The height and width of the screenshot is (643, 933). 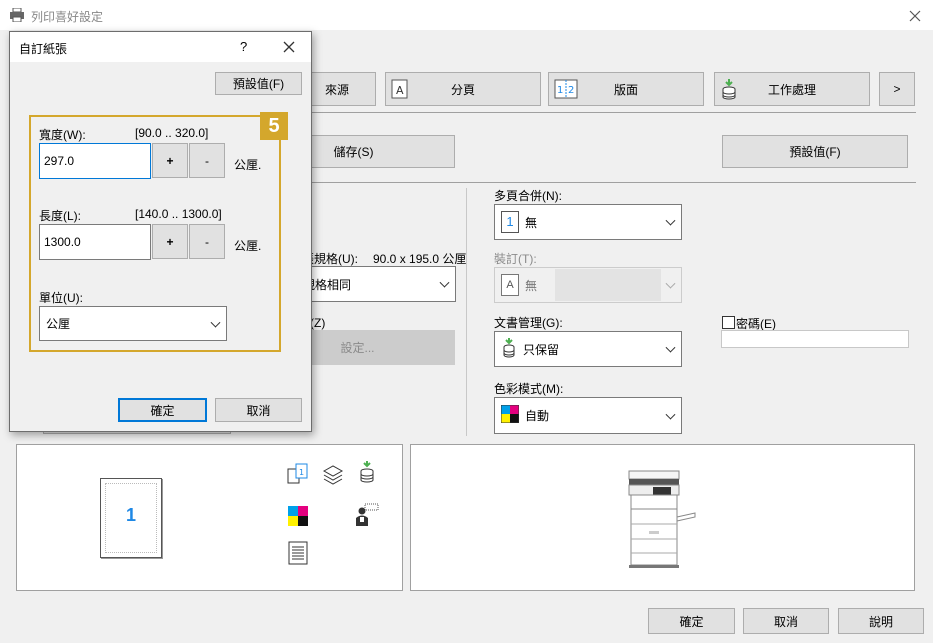 I want to click on user-auth-icon, so click(x=366, y=516).